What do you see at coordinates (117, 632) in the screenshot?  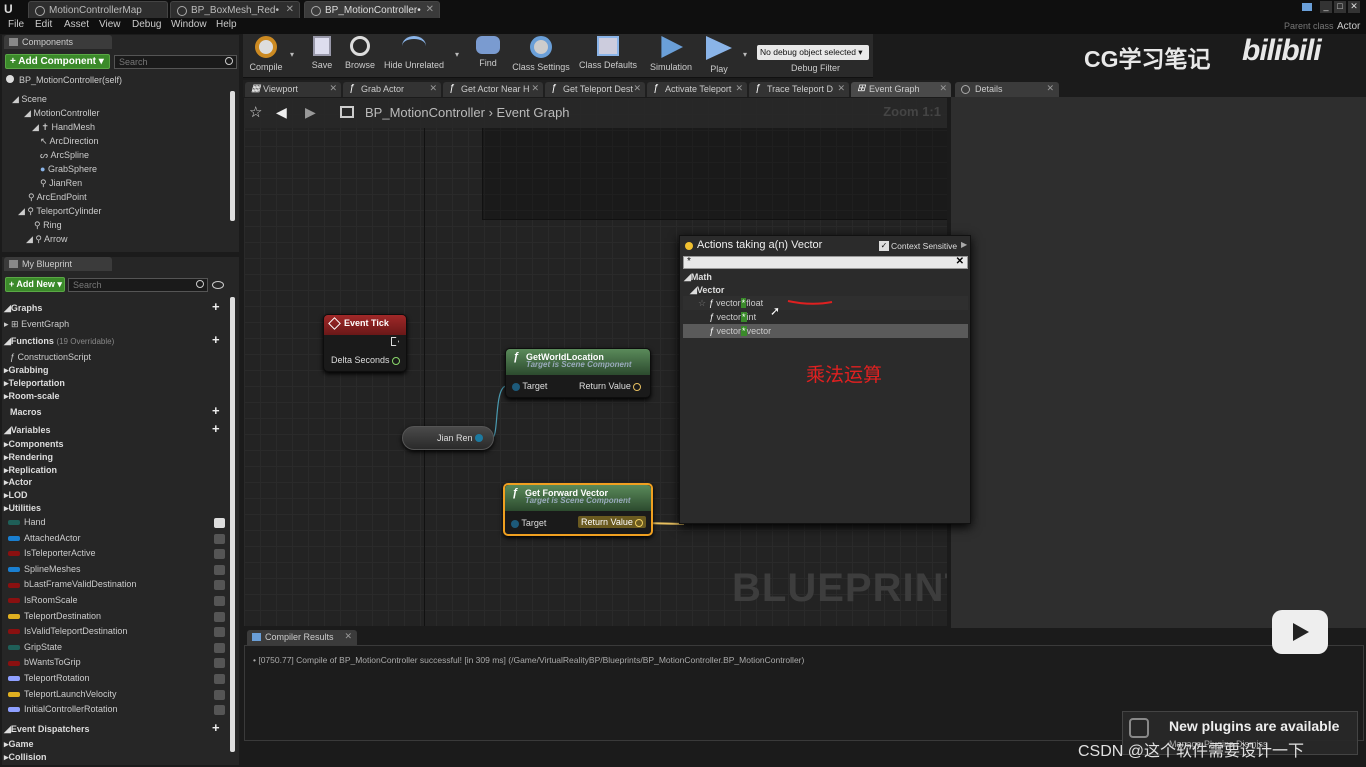 I see `variable-item: IsValidTeleportDestination` at bounding box center [117, 632].